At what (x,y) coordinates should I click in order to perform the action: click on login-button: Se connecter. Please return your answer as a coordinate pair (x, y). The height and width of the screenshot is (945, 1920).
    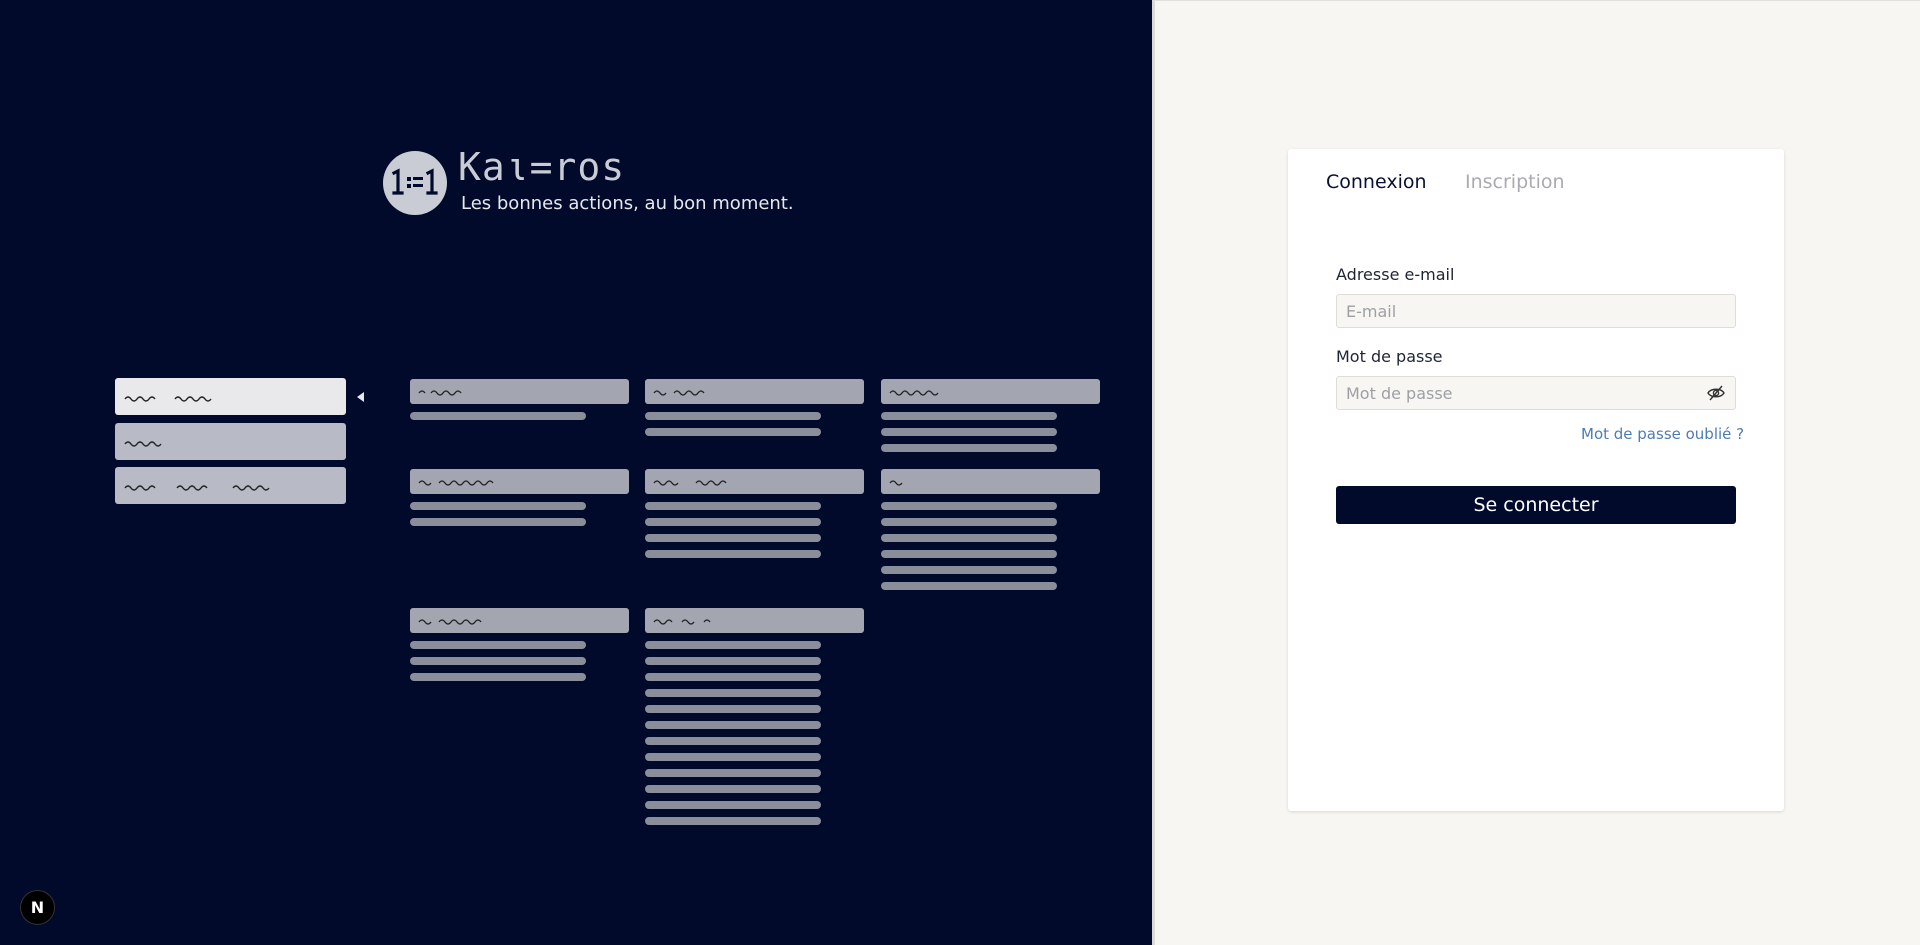
    Looking at the image, I should click on (1536, 505).